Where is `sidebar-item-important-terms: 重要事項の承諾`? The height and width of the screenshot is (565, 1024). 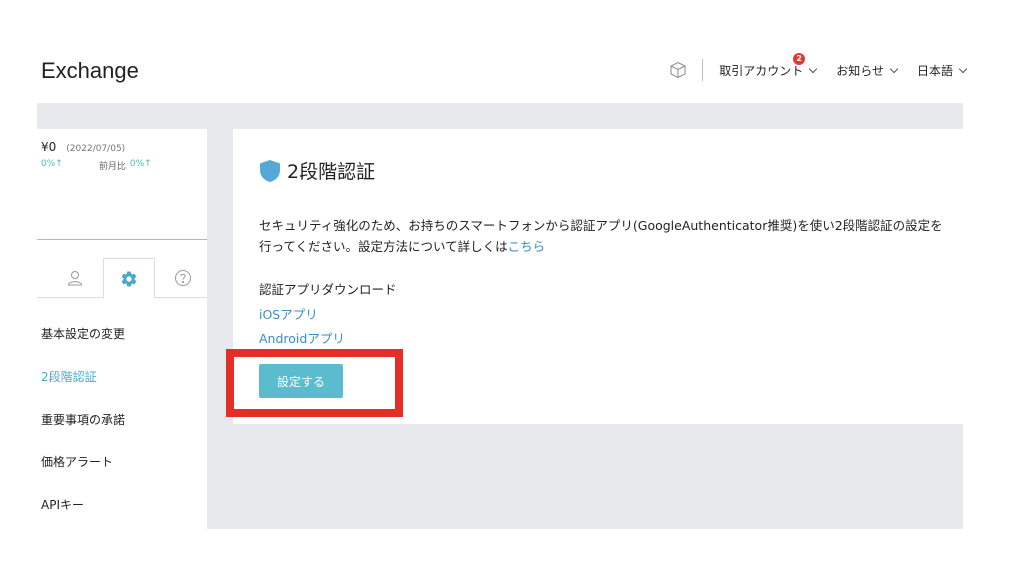 sidebar-item-important-terms: 重要事項の承諾 is located at coordinates (83, 419).